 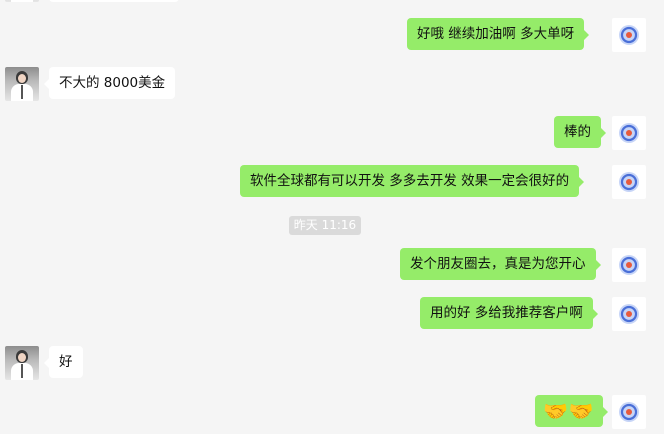 I want to click on message-bubble-incoming: 好, so click(x=63, y=362).